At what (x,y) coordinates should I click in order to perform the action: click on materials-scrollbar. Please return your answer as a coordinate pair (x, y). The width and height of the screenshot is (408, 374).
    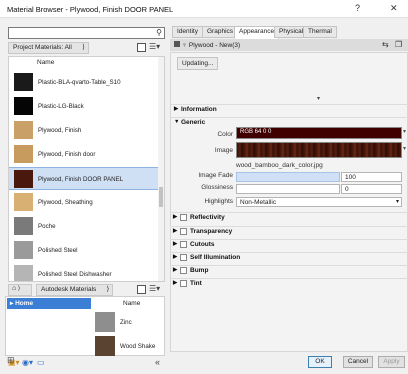
    Looking at the image, I should click on (161, 169).